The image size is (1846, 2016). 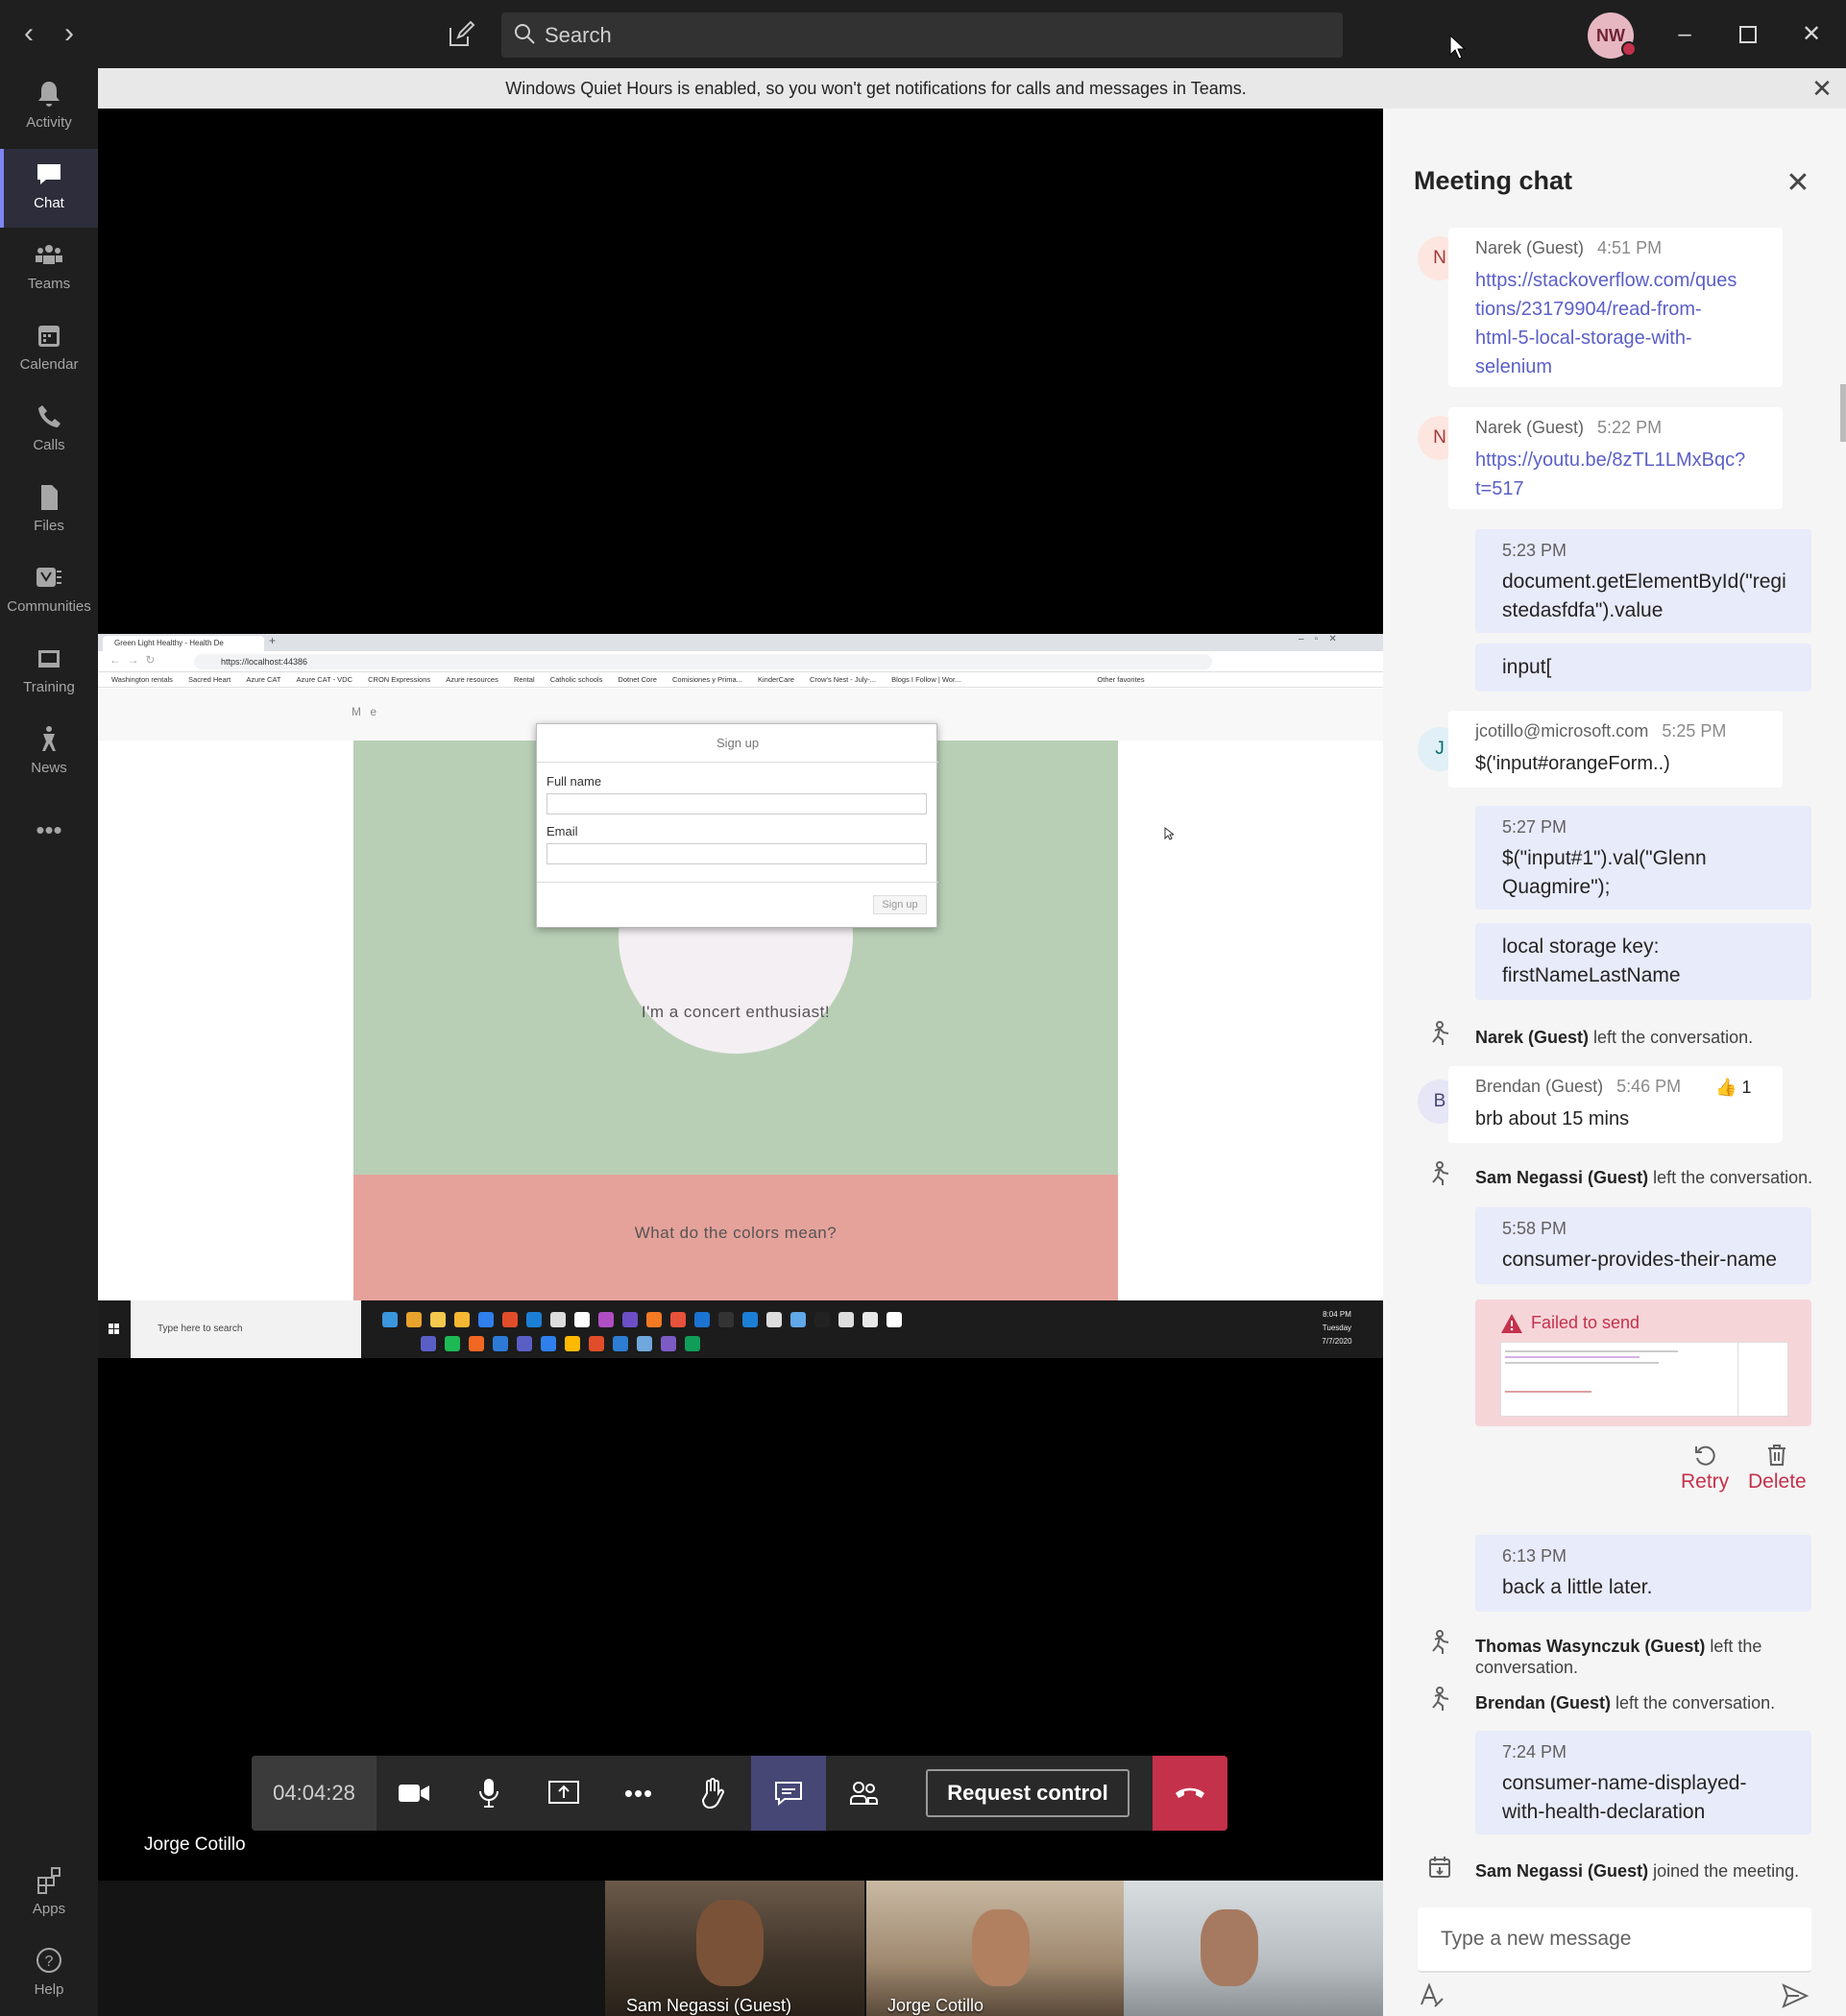 I want to click on rail-label: Apps, so click(x=49, y=1909).